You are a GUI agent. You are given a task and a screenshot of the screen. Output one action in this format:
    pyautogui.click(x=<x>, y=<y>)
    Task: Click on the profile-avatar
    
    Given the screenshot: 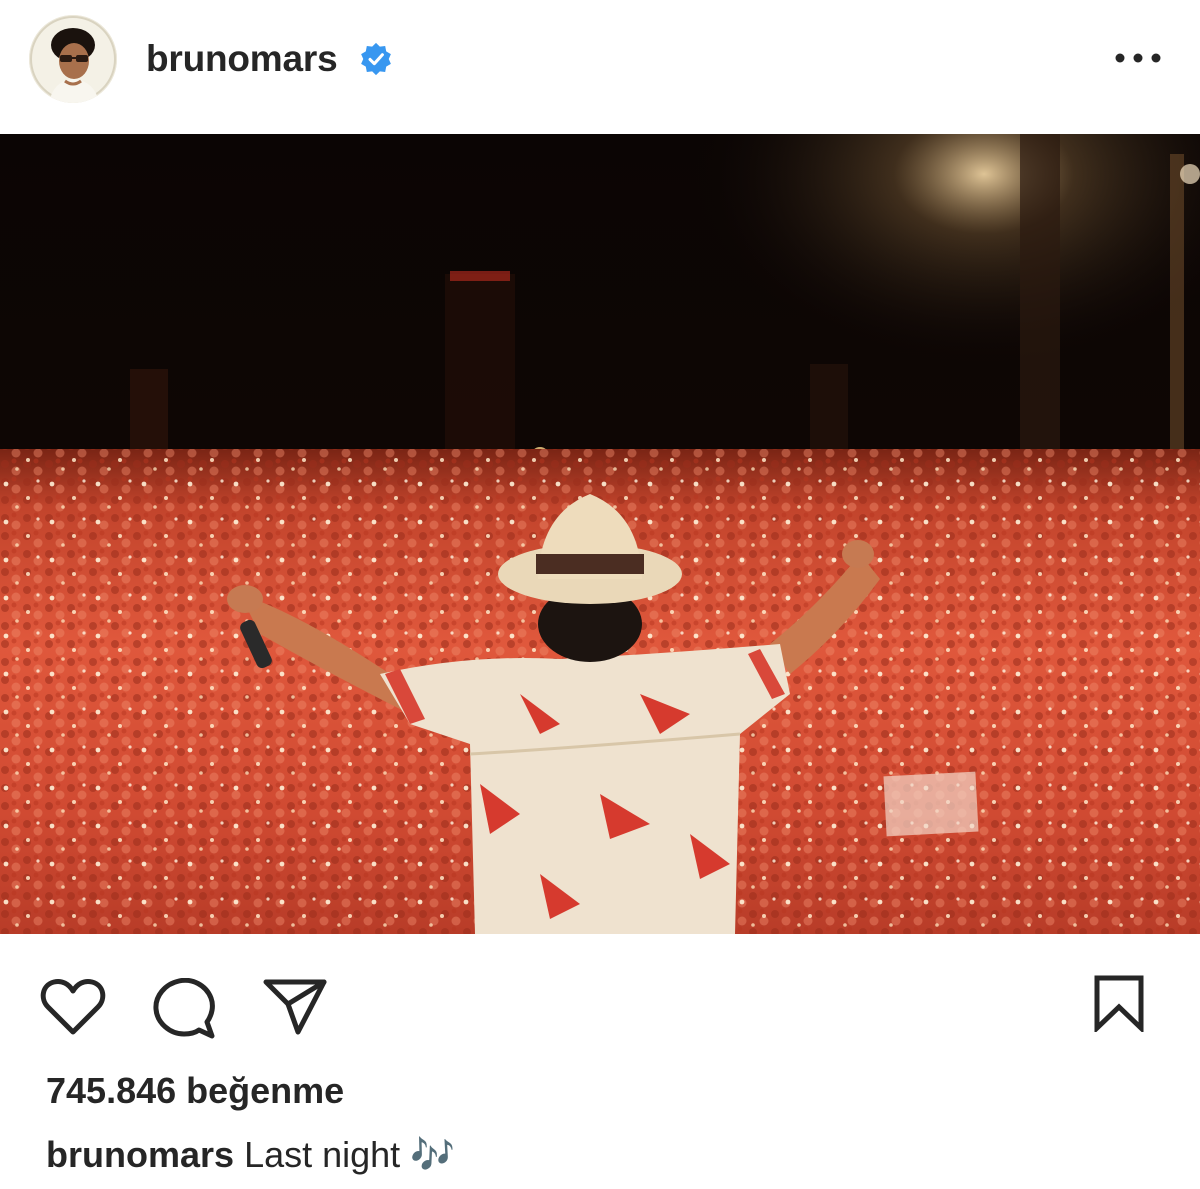 What is the action you would take?
    pyautogui.click(x=73, y=59)
    